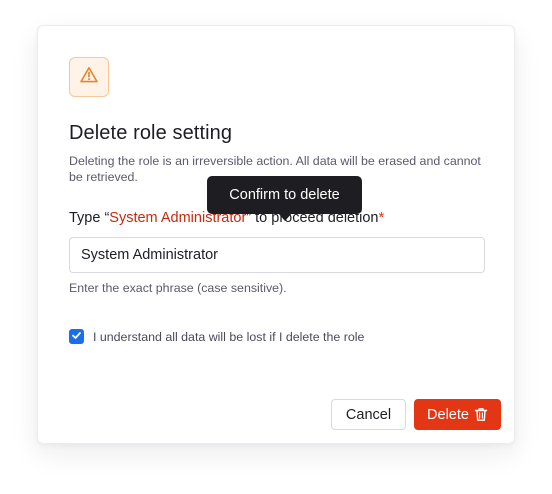 This screenshot has width=552, height=494. Describe the element at coordinates (381, 218) in the screenshot. I see `required-mark: *` at that location.